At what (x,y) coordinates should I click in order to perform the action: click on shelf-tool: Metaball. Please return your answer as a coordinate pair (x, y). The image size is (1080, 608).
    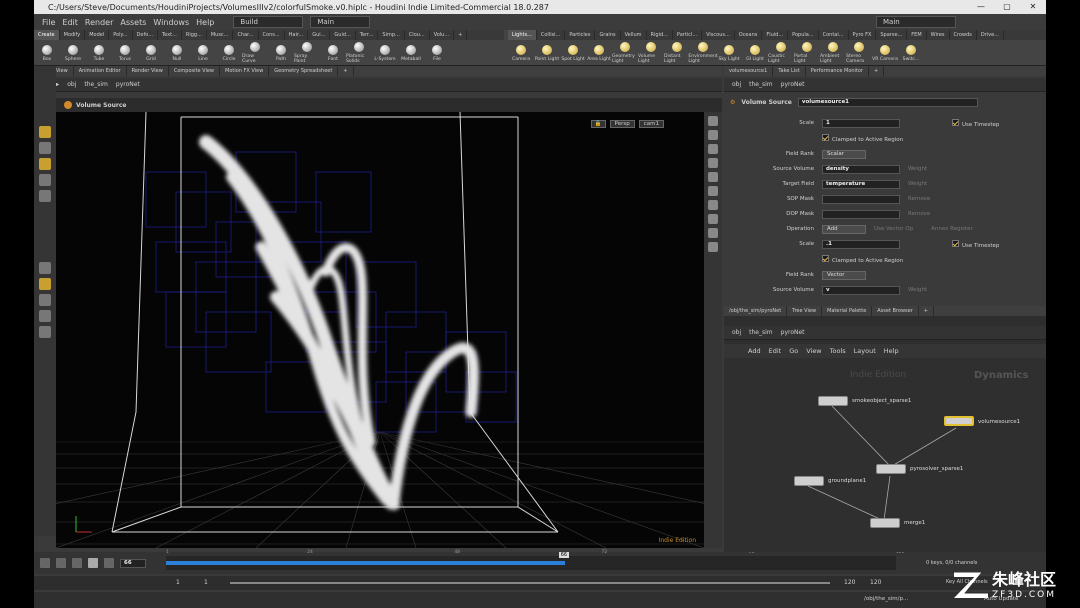
    Looking at the image, I should click on (411, 53).